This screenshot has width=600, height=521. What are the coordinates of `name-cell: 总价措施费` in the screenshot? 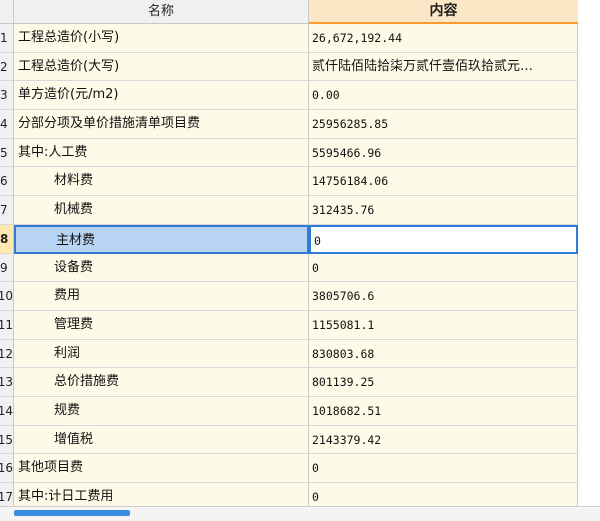 It's located at (161, 382).